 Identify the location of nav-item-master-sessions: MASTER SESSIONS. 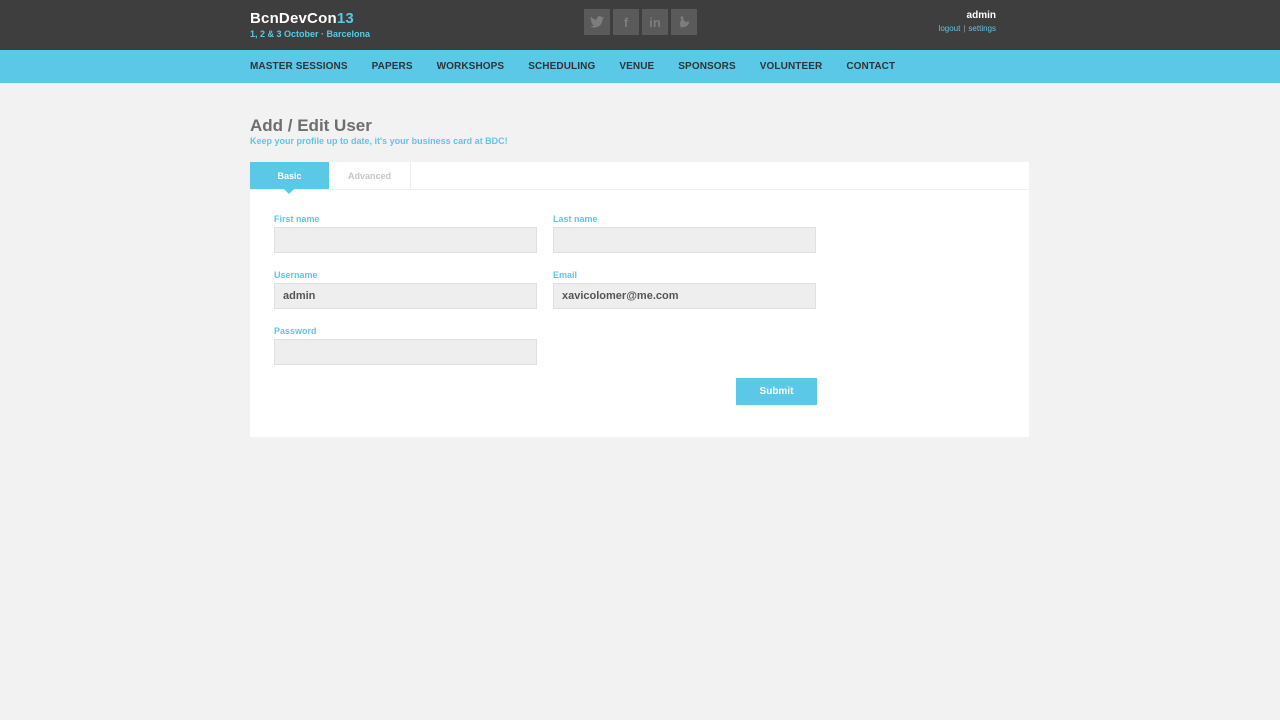
(299, 66).